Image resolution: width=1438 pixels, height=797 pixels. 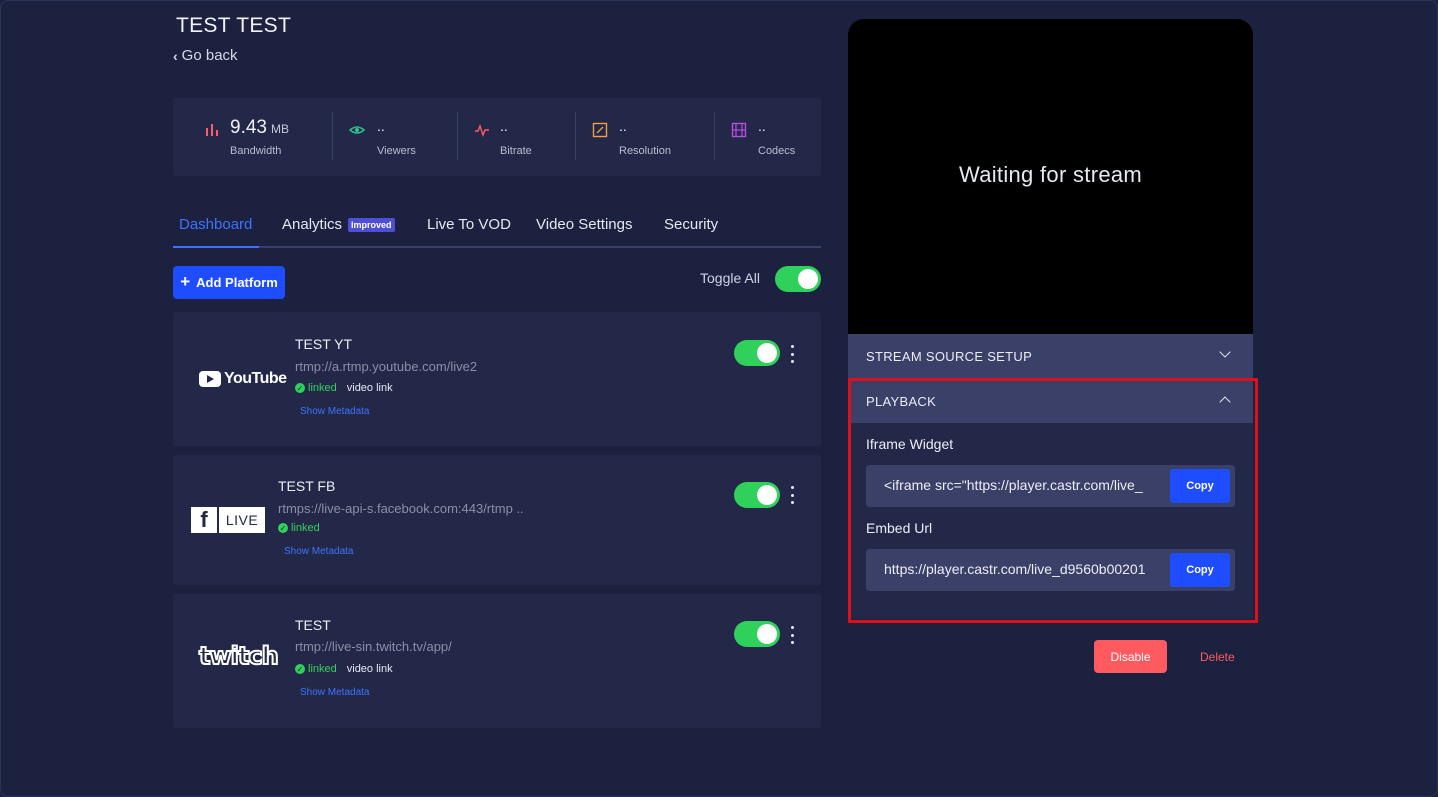 What do you see at coordinates (256, 151) in the screenshot?
I see `stat-label: Bandwidth` at bounding box center [256, 151].